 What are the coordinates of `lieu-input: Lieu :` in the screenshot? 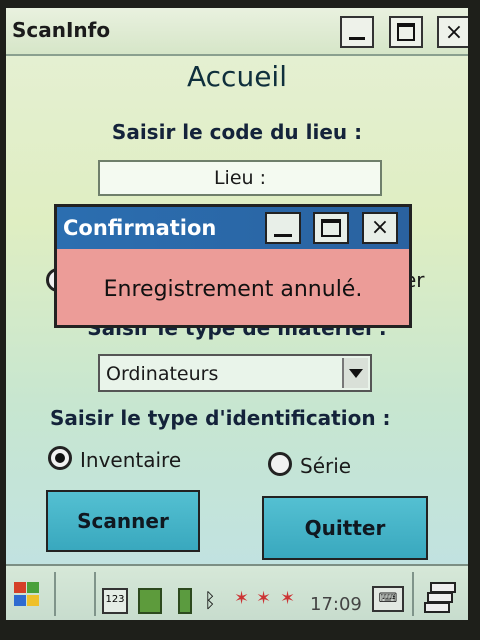 It's located at (240, 178).